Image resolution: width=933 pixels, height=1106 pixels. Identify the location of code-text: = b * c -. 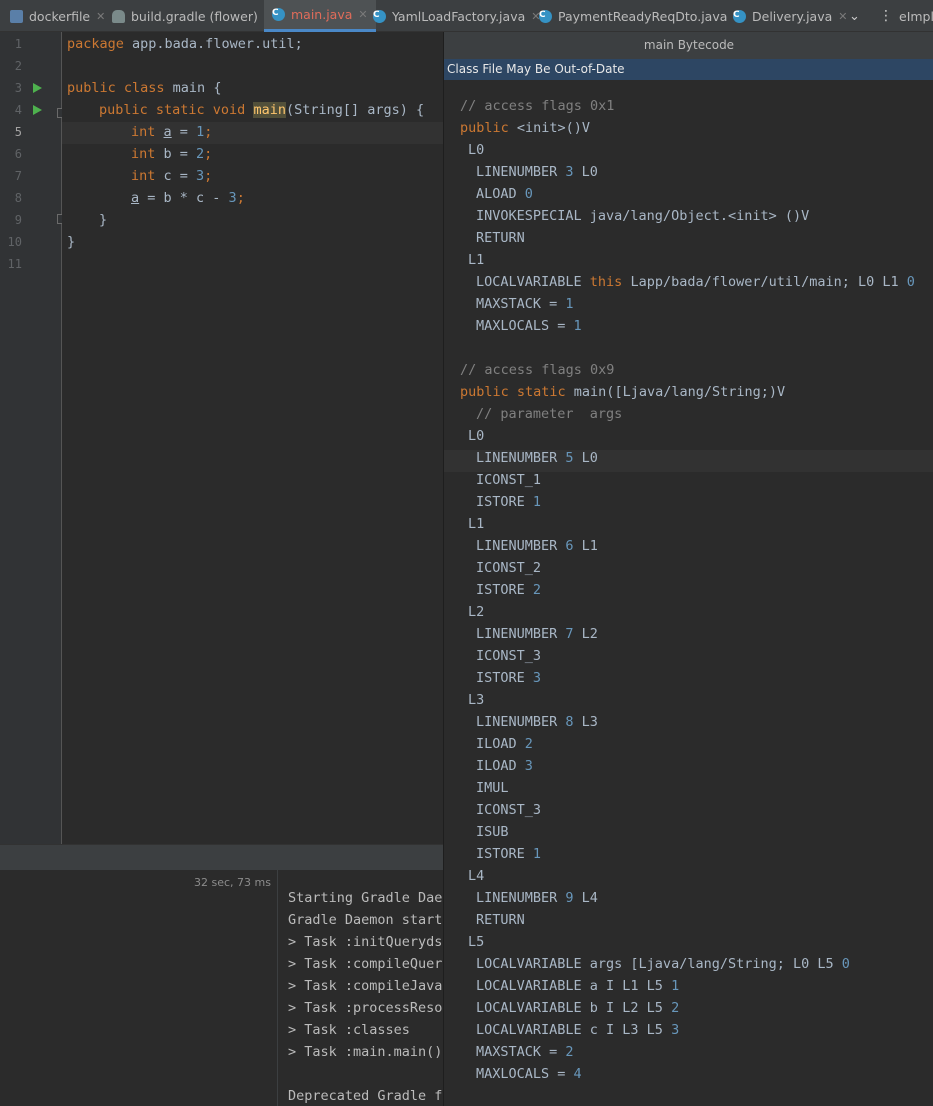
(184, 198).